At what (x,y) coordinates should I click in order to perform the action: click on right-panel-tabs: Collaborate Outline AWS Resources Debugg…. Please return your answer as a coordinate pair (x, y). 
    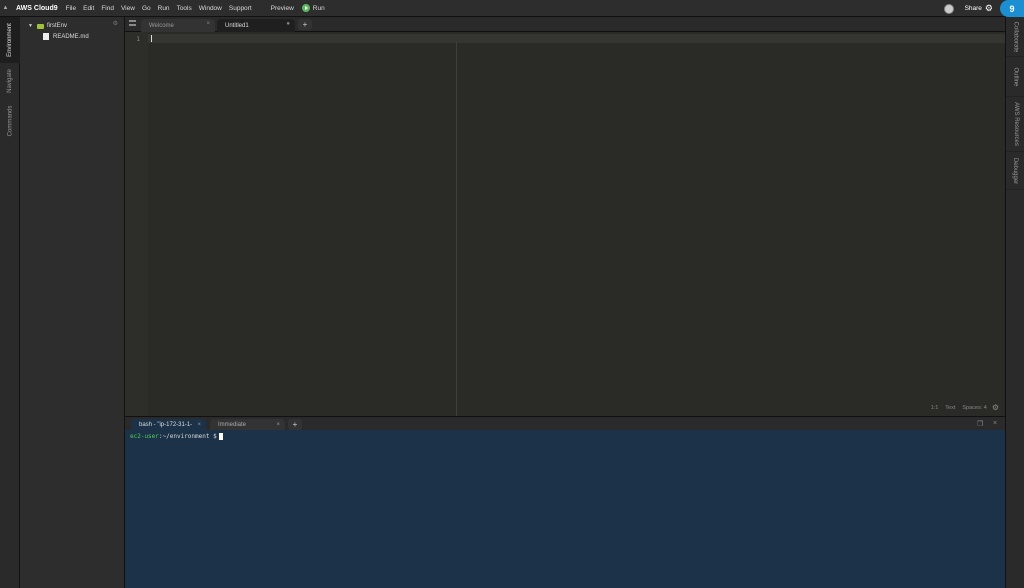
    Looking at the image, I should click on (1014, 302).